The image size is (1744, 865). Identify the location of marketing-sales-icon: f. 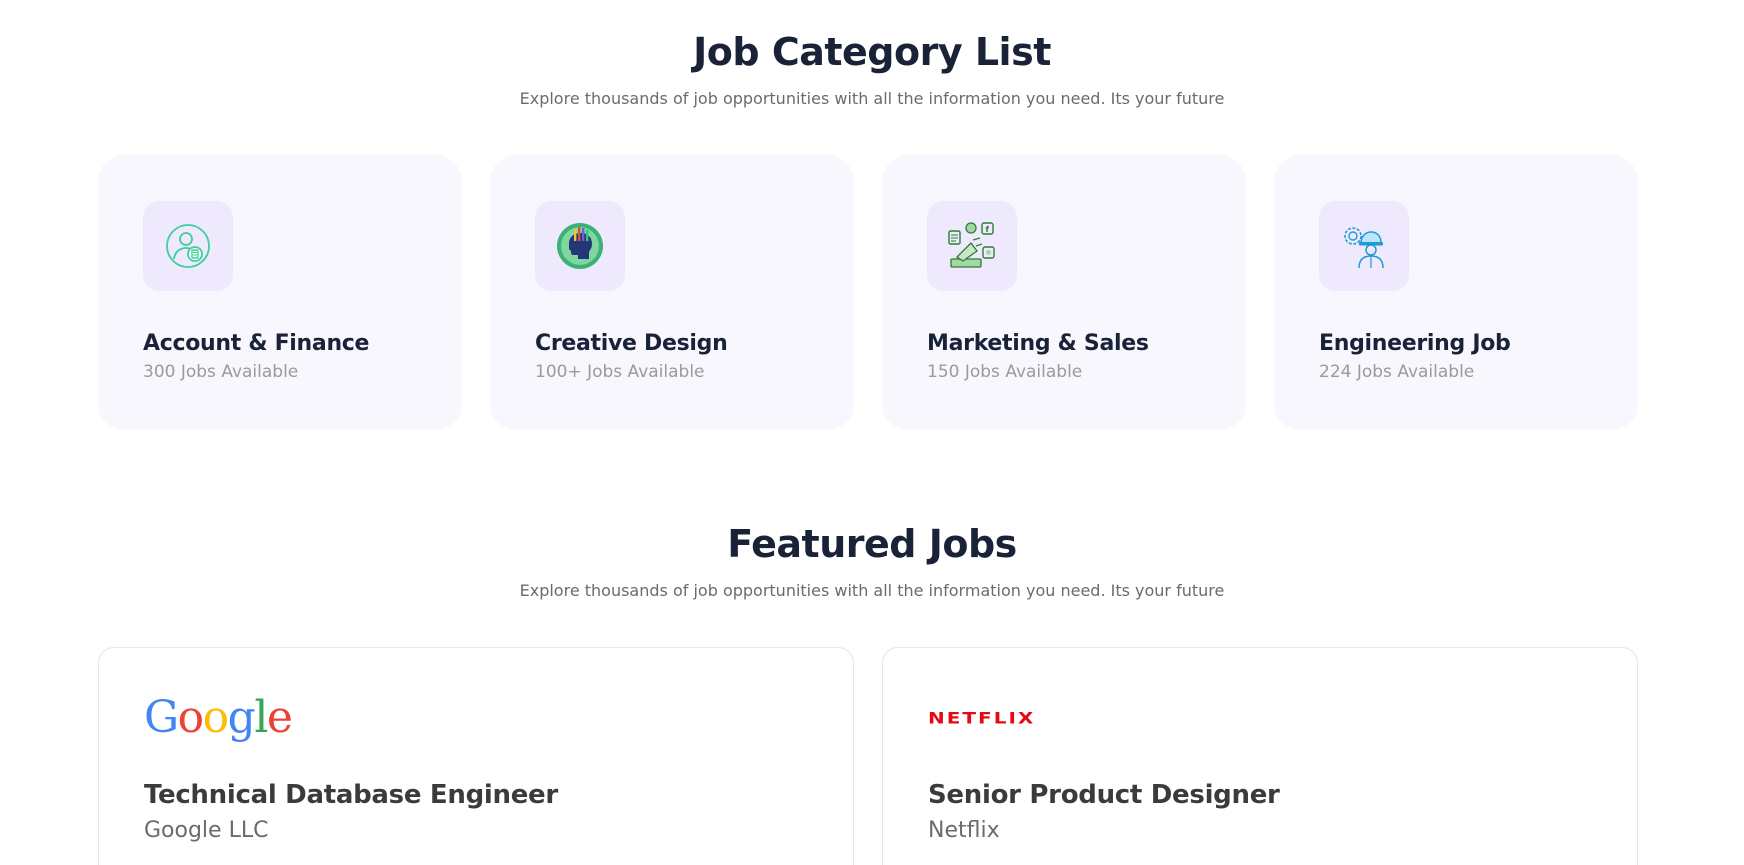
(972, 246).